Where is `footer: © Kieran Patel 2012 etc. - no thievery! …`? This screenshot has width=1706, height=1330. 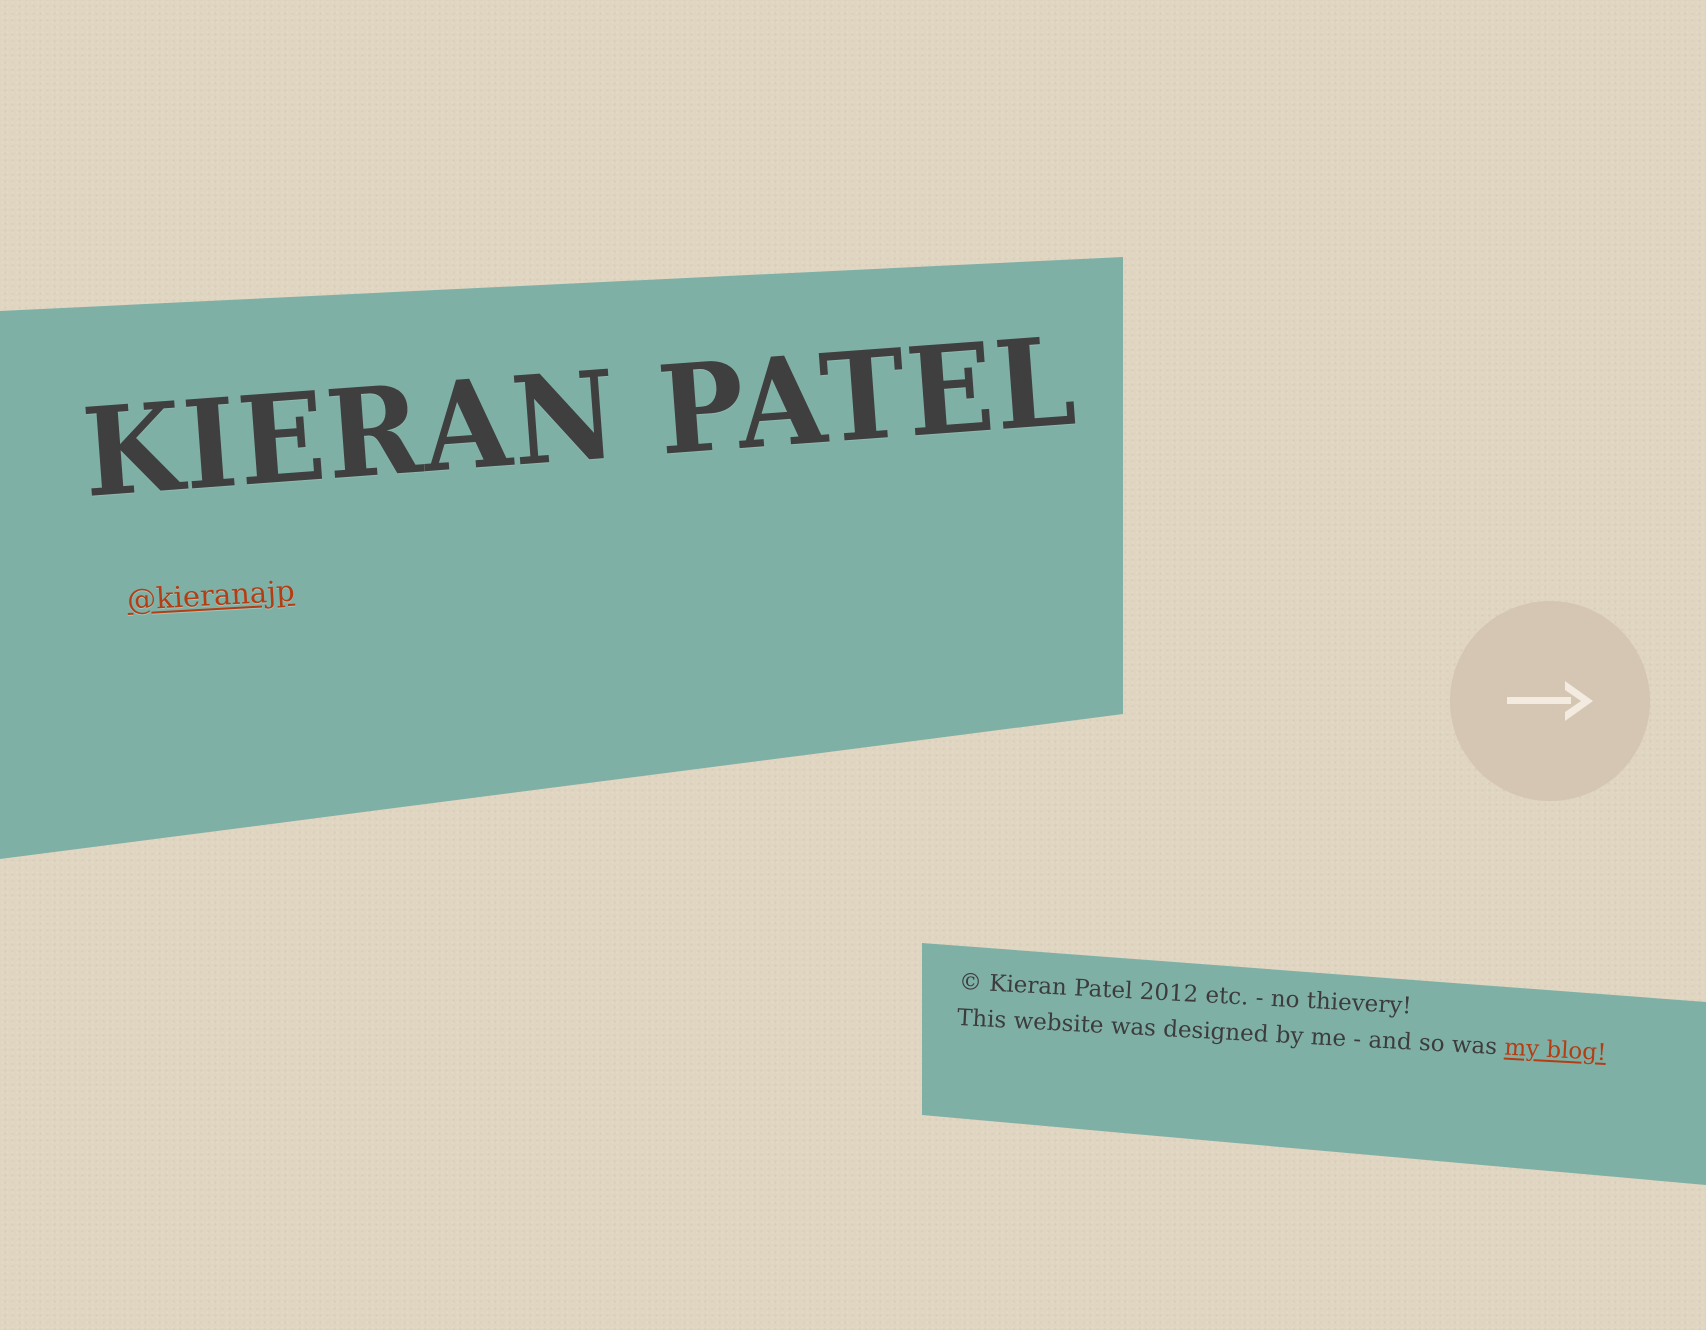
footer: © Kieran Patel 2012 etc. - no thievery! … is located at coordinates (1282, 1017).